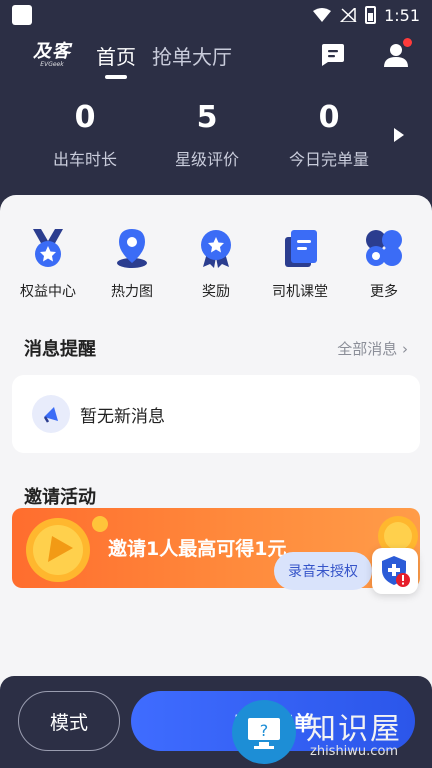  What do you see at coordinates (402, 15) in the screenshot?
I see `status-time: 1:51` at bounding box center [402, 15].